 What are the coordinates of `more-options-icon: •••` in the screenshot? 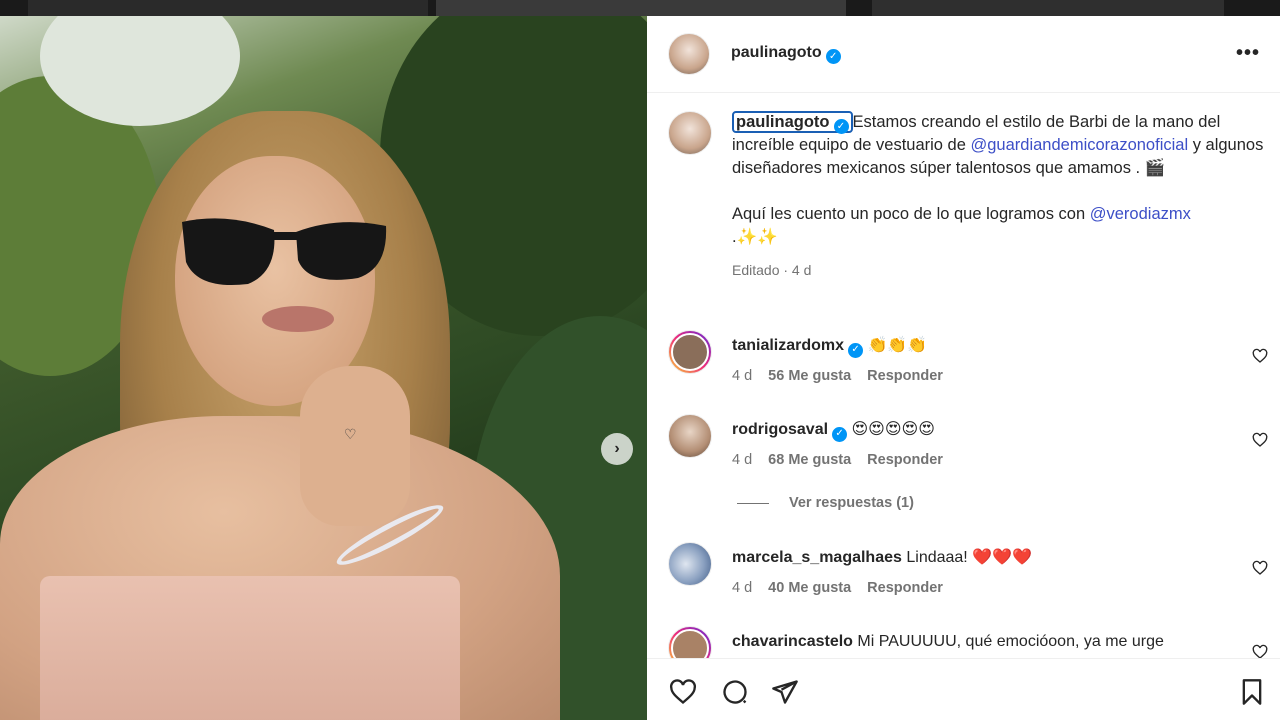 It's located at (1248, 53).